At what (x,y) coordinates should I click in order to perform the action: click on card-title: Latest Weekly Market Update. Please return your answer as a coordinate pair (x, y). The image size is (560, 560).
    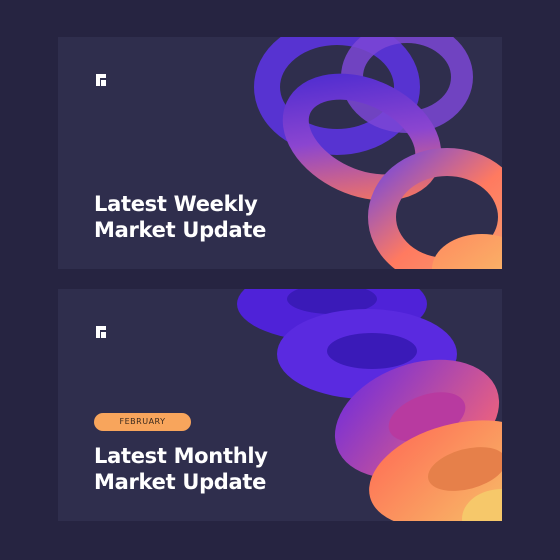
    Looking at the image, I should click on (180, 217).